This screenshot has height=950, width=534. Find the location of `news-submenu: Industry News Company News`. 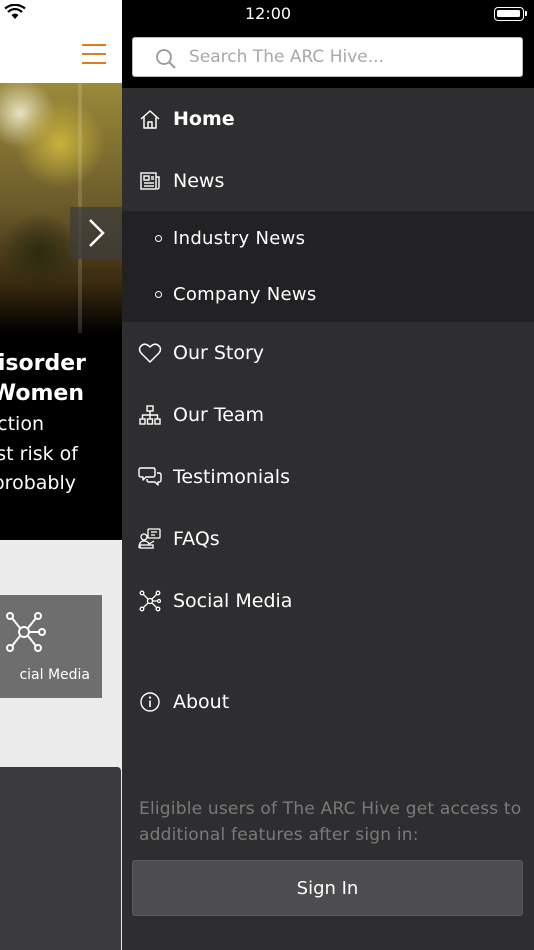

news-submenu: Industry News Company News is located at coordinates (328, 266).